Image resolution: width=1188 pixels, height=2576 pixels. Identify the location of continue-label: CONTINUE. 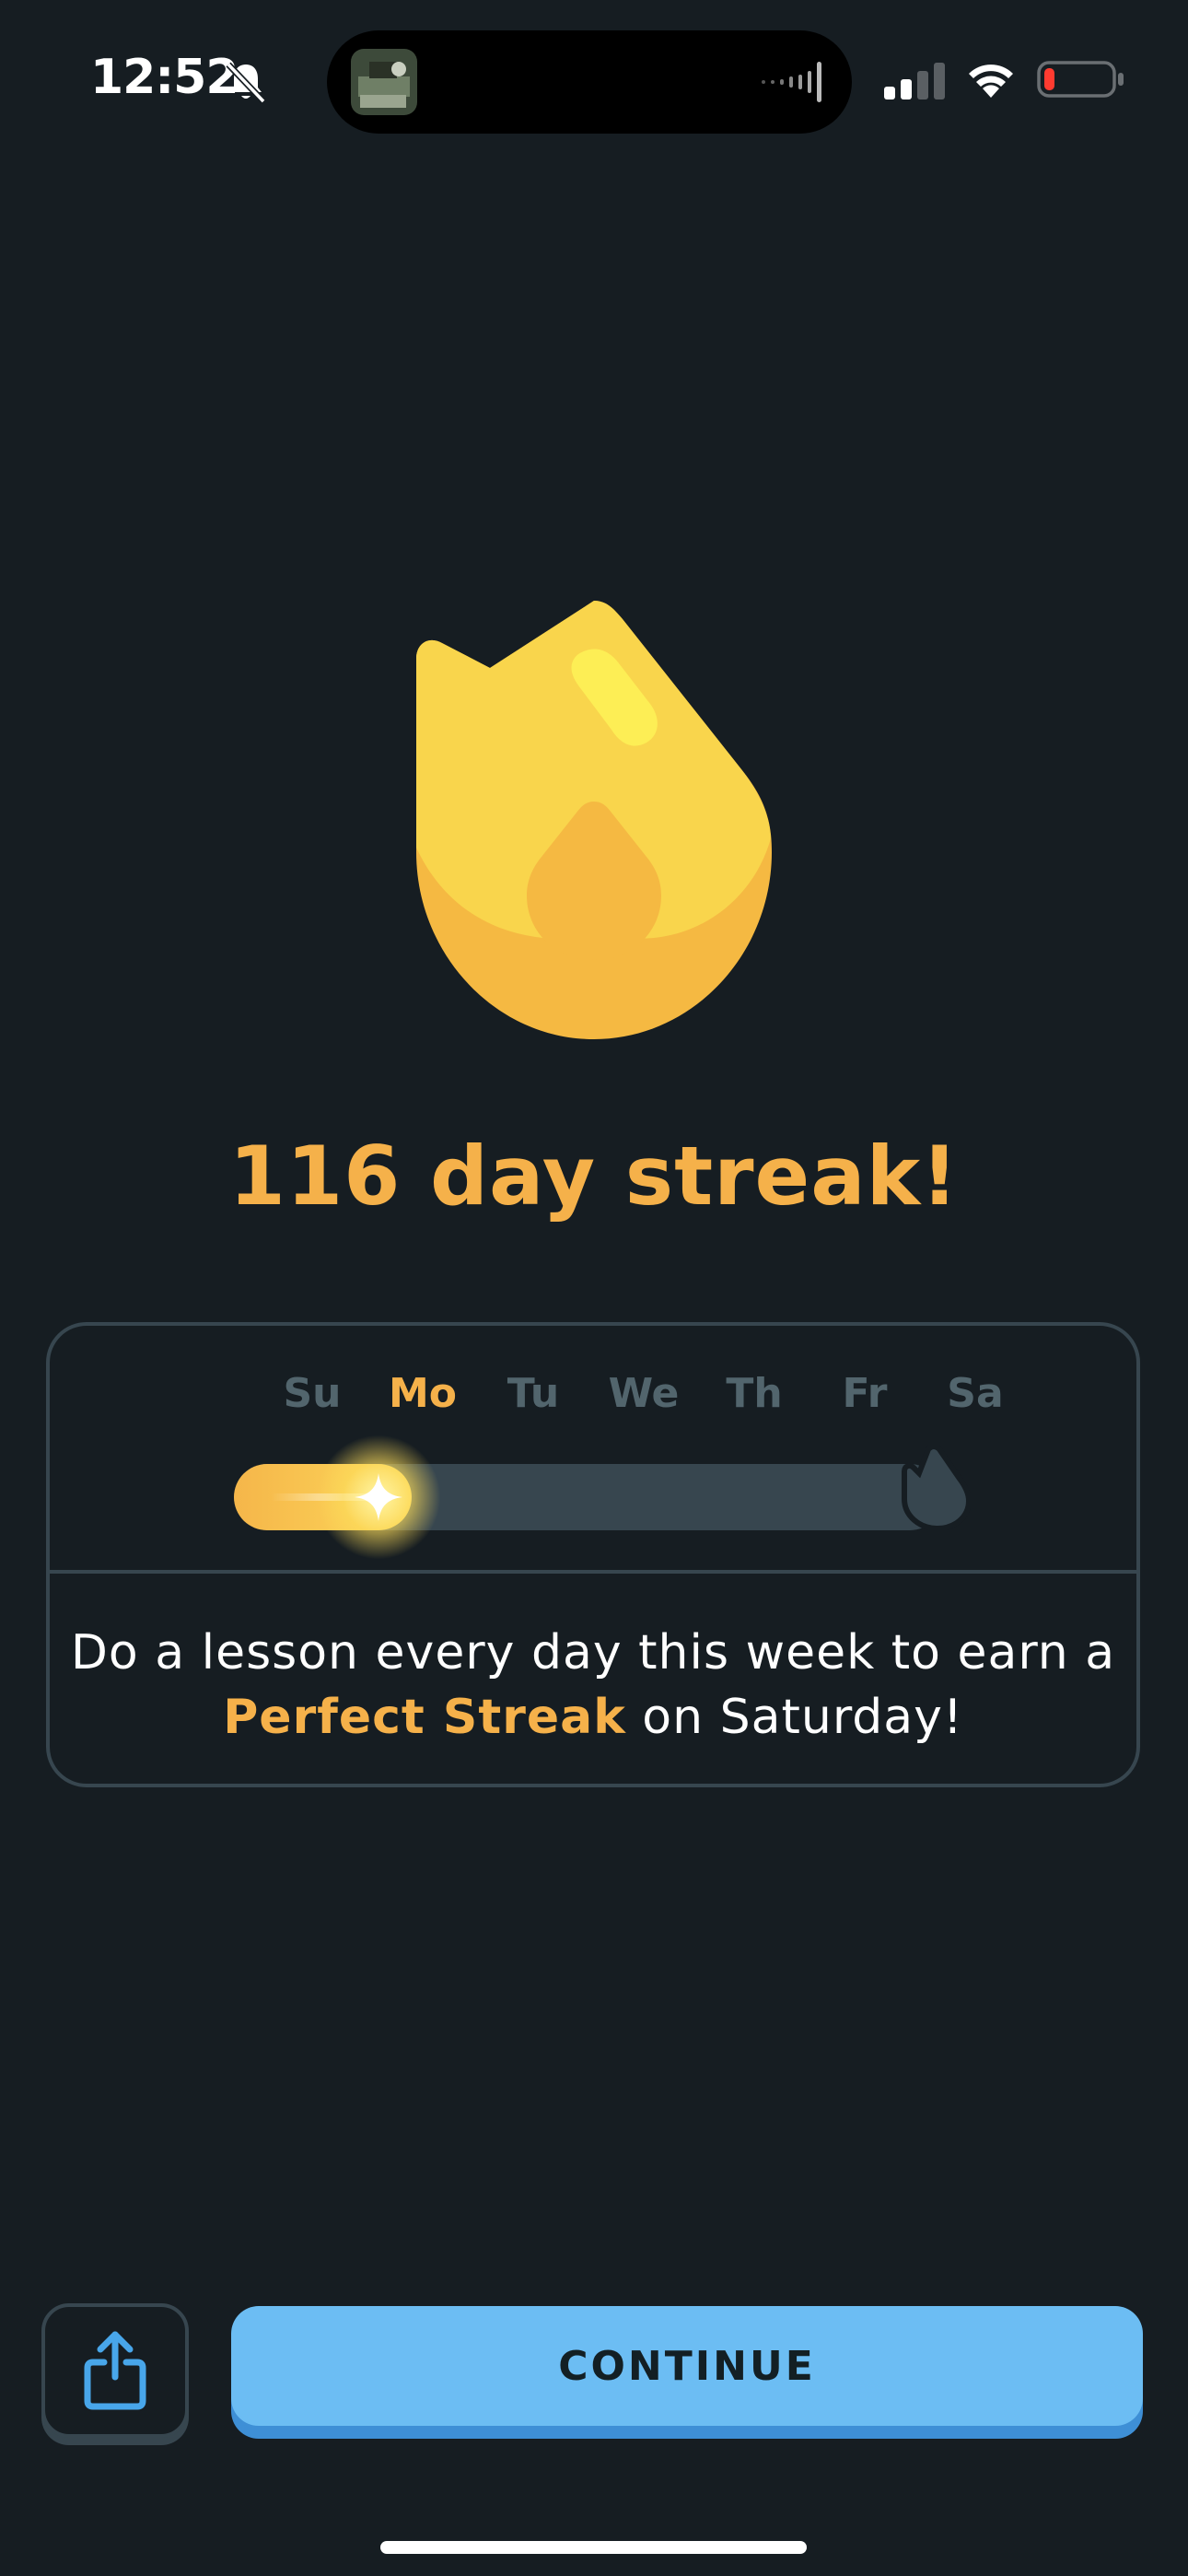
(687, 2366).